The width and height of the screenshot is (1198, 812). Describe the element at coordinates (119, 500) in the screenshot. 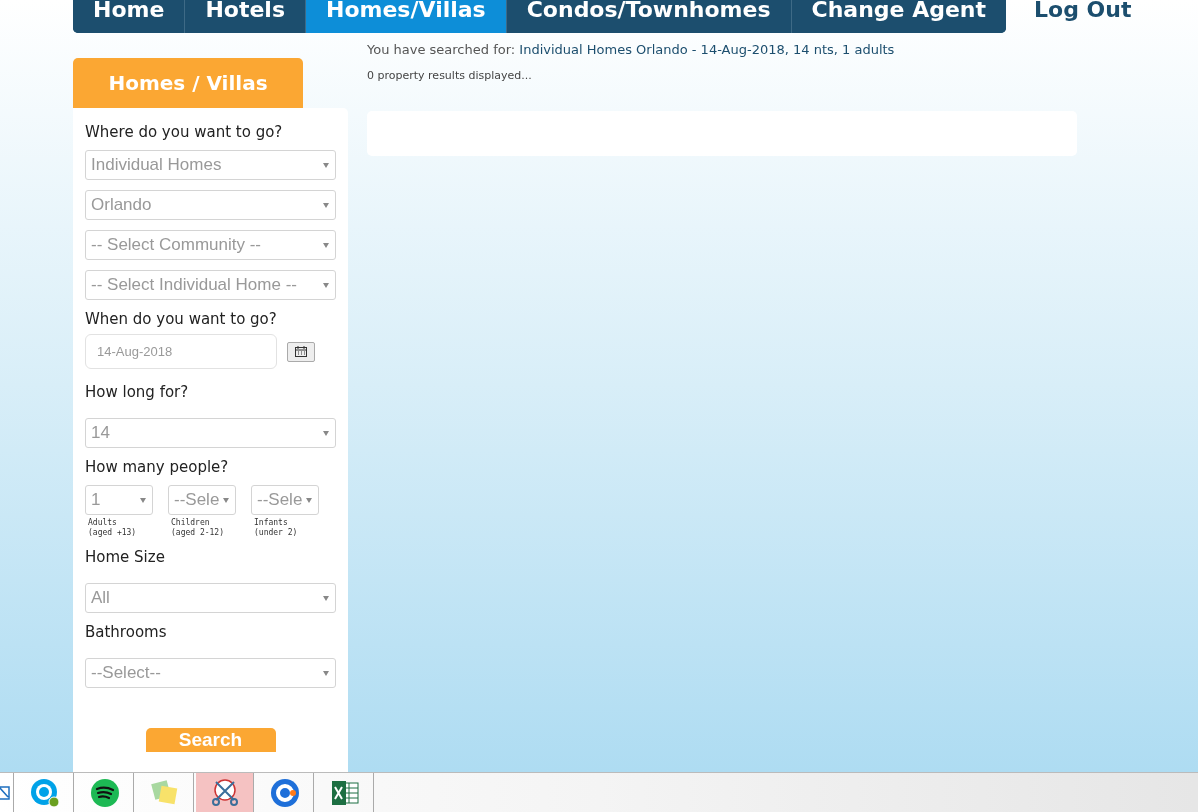

I see `dropdown: 1` at that location.